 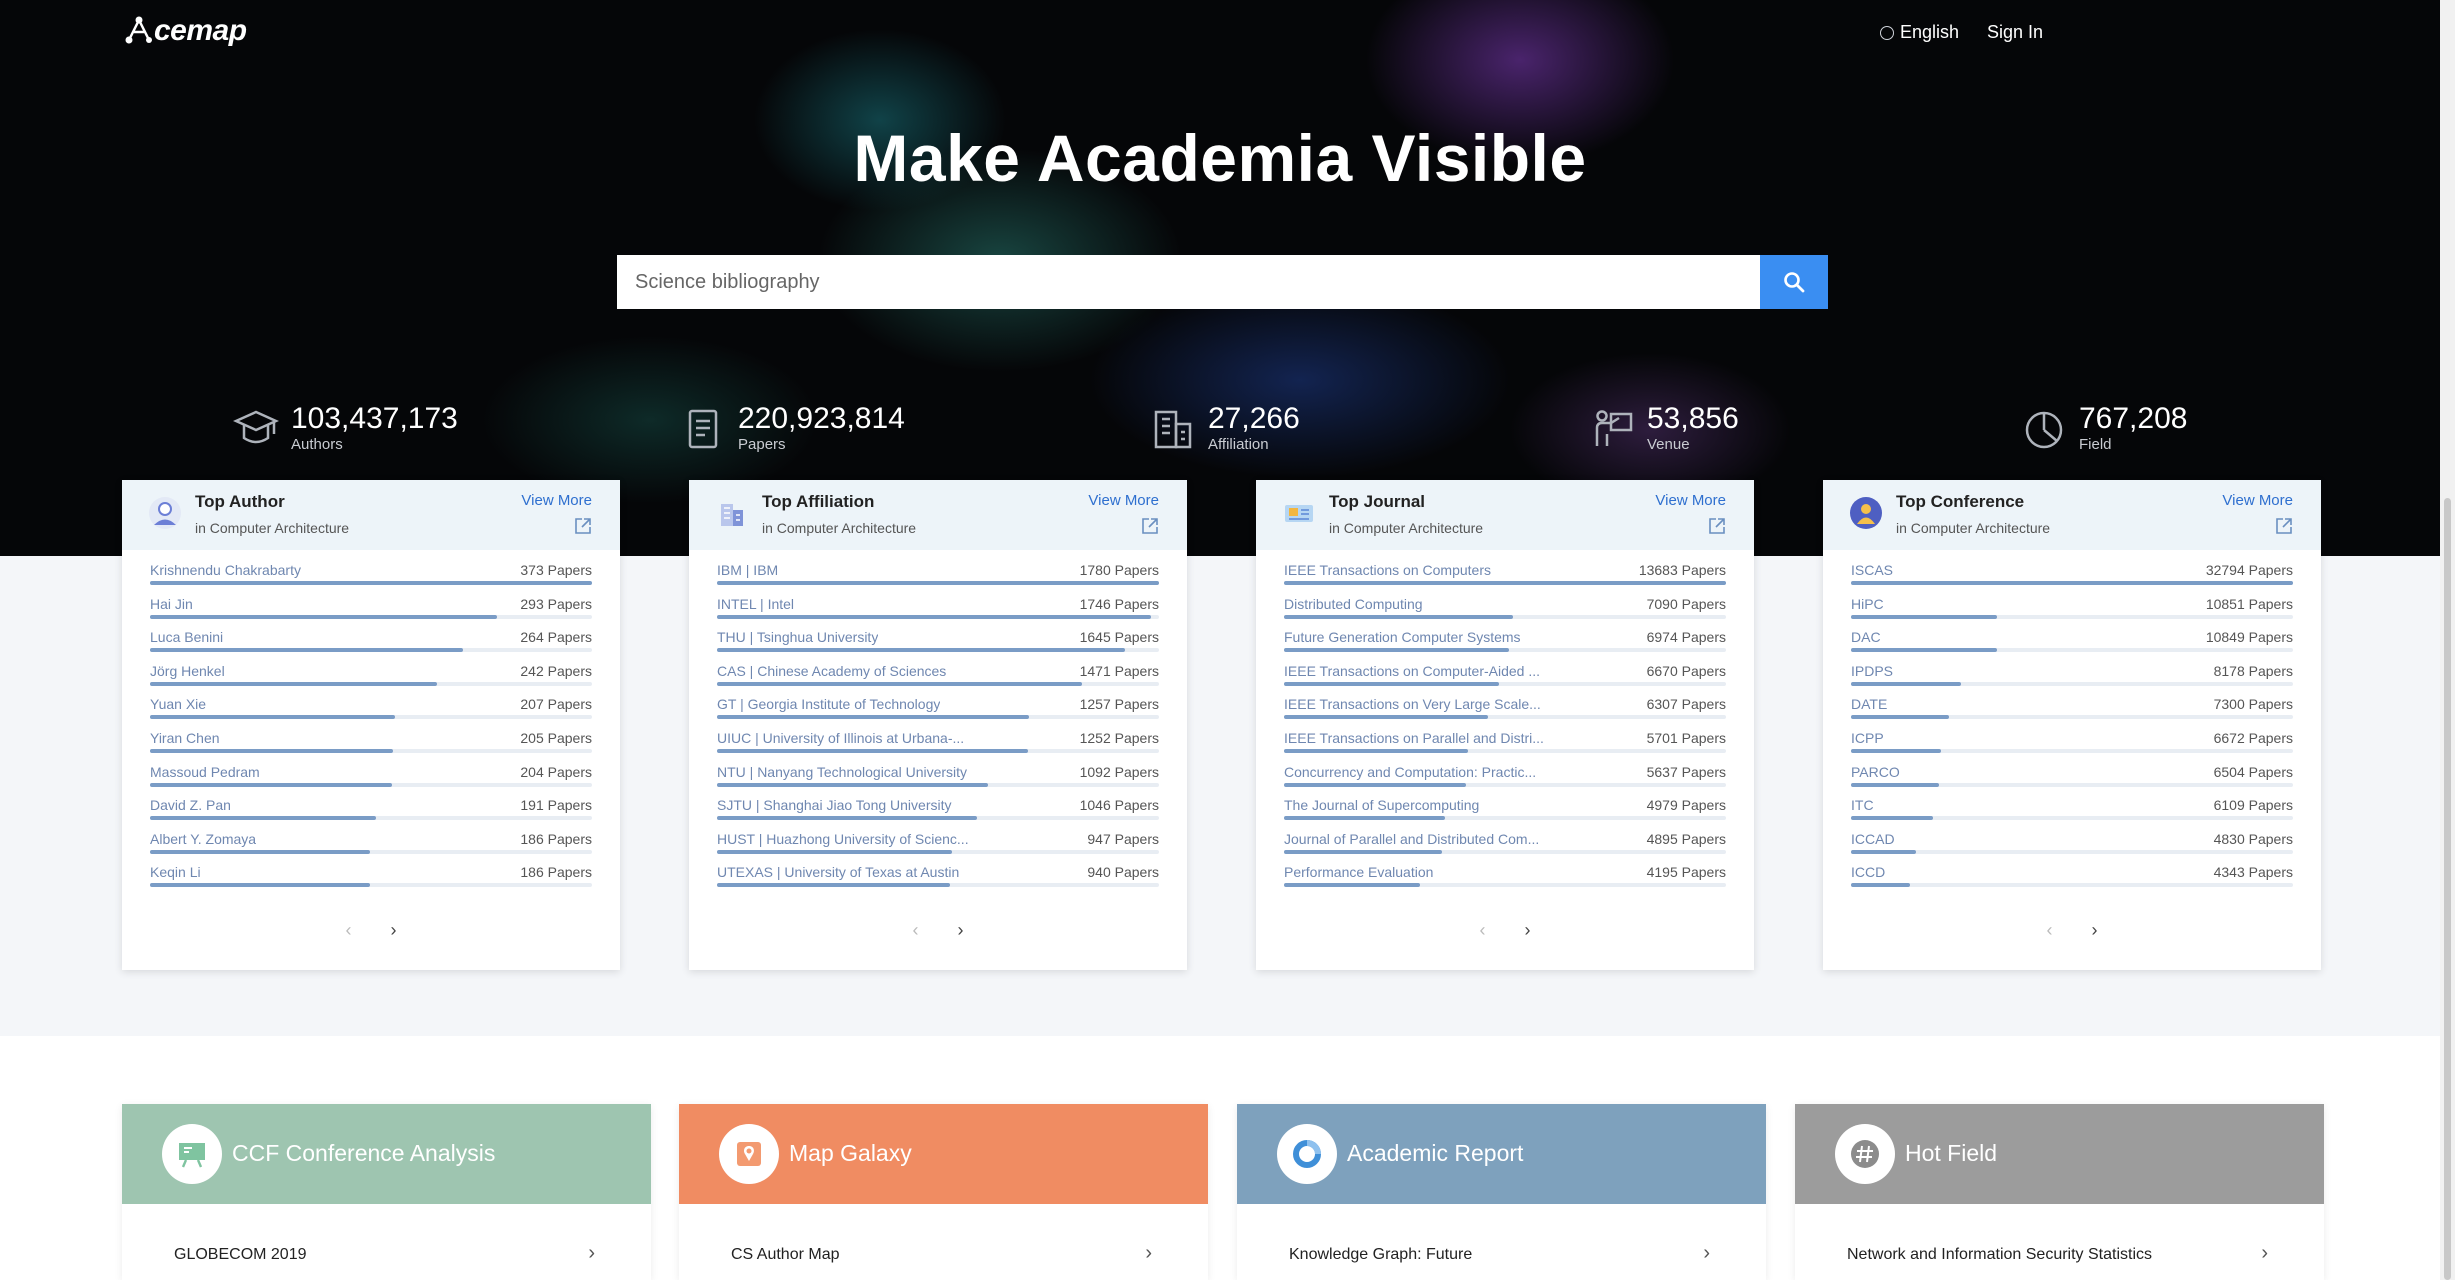 What do you see at coordinates (2072, 577) in the screenshot?
I see `list-item: ISCAS 32794 Papers` at bounding box center [2072, 577].